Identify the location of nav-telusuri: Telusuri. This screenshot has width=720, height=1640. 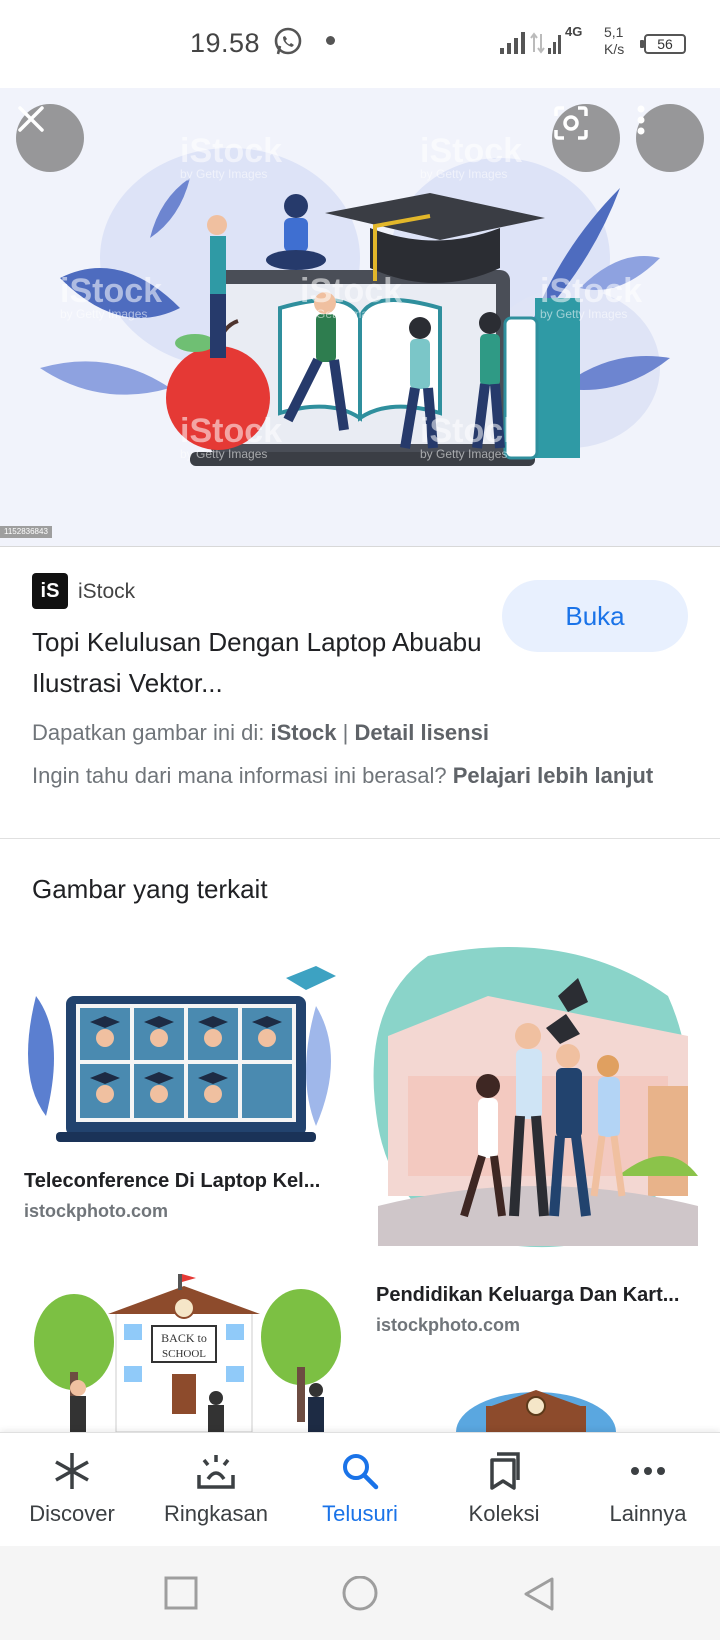
(360, 1489).